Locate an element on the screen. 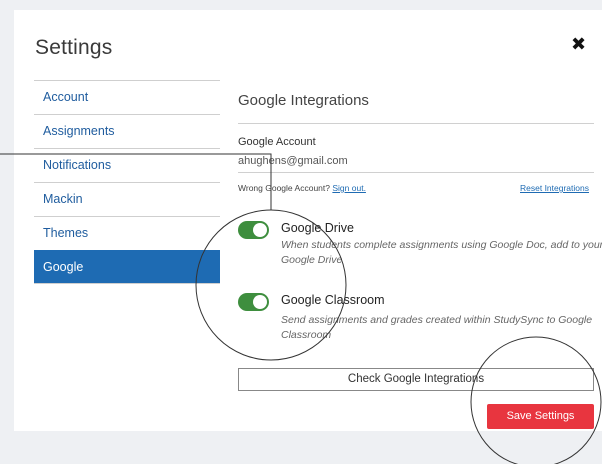 The width and height of the screenshot is (602, 464). google-classroom-toggle is located at coordinates (253, 302).